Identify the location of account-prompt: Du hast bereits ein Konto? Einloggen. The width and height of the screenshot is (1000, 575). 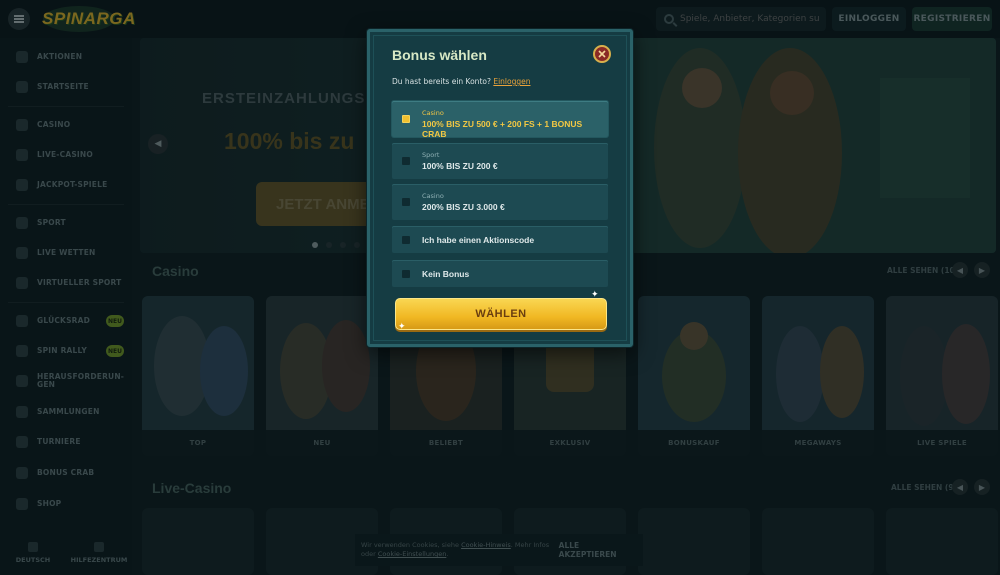
(461, 81).